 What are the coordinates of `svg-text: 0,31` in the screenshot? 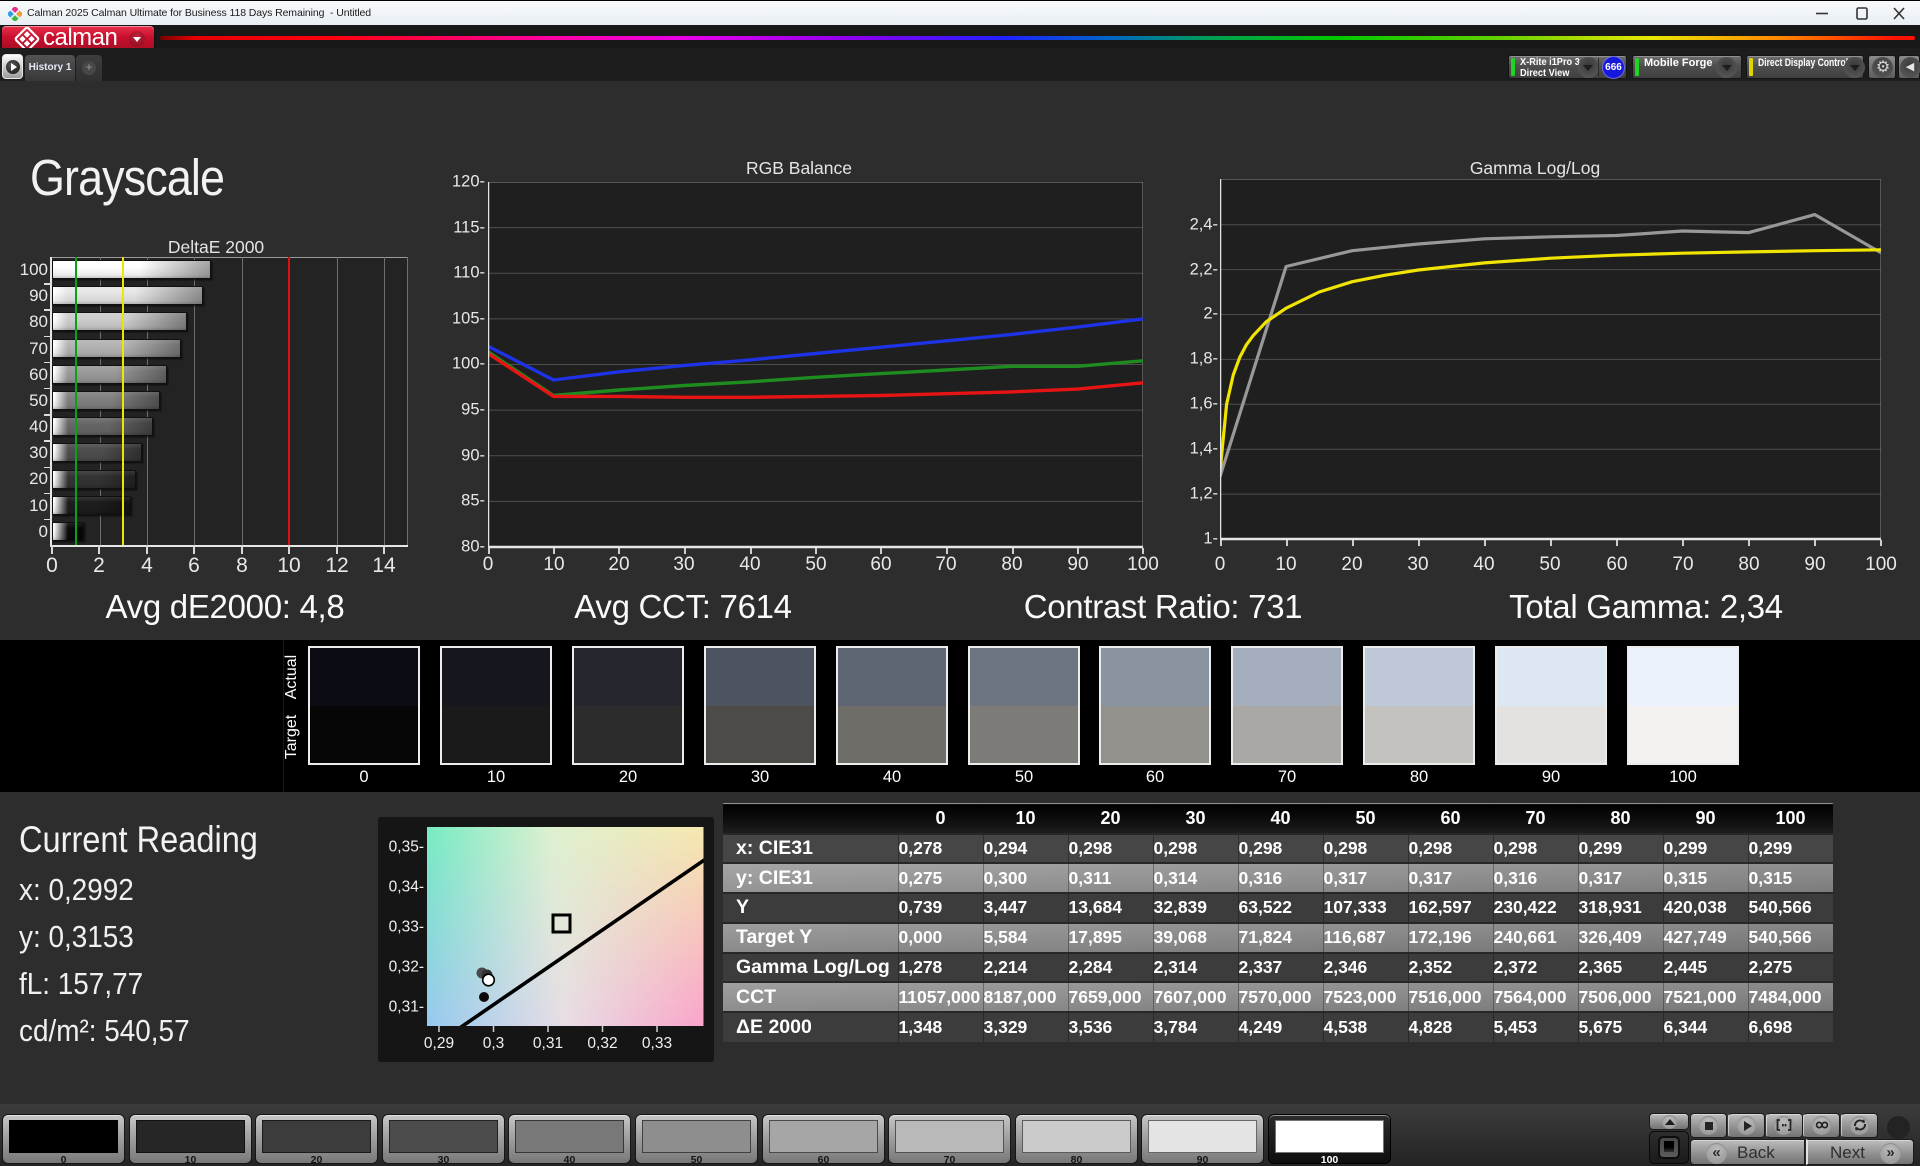 It's located at (548, 1043).